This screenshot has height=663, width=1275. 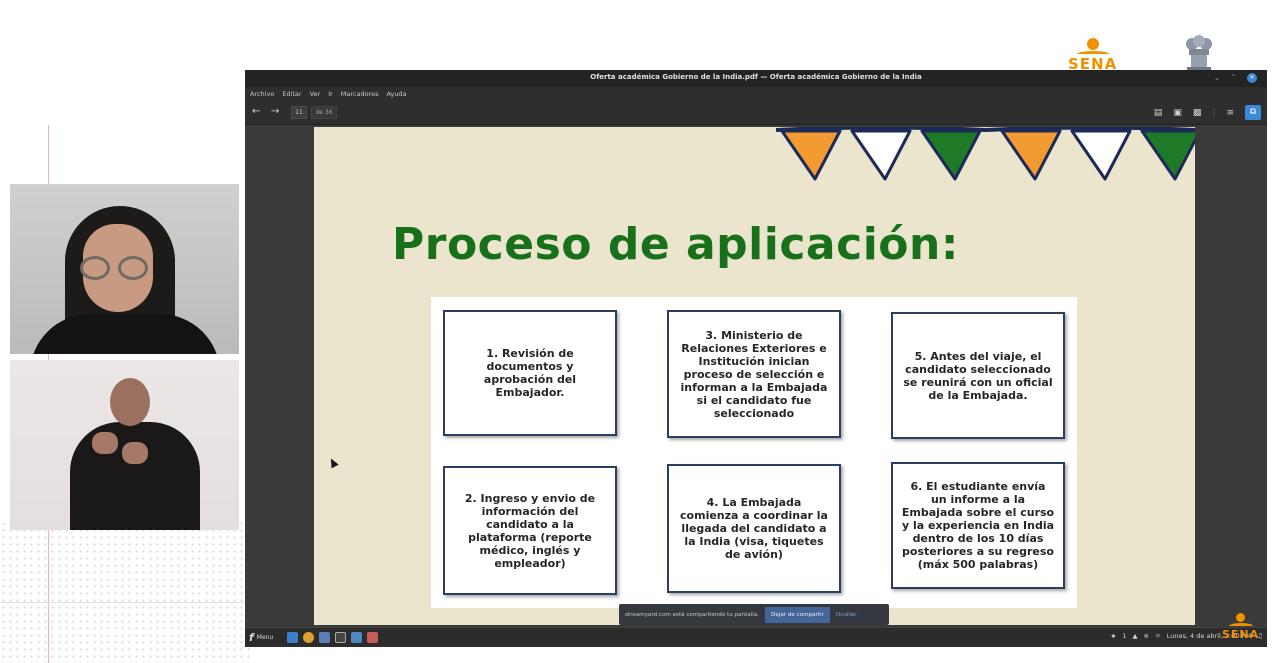 I want to click on tray-count: 1, so click(x=1124, y=636).